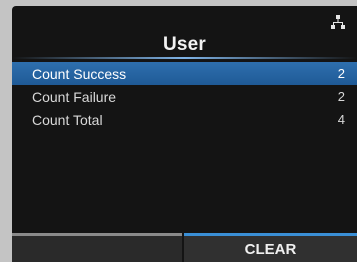 The image size is (357, 262). I want to click on softkey-bar: CLEAR, so click(184, 247).